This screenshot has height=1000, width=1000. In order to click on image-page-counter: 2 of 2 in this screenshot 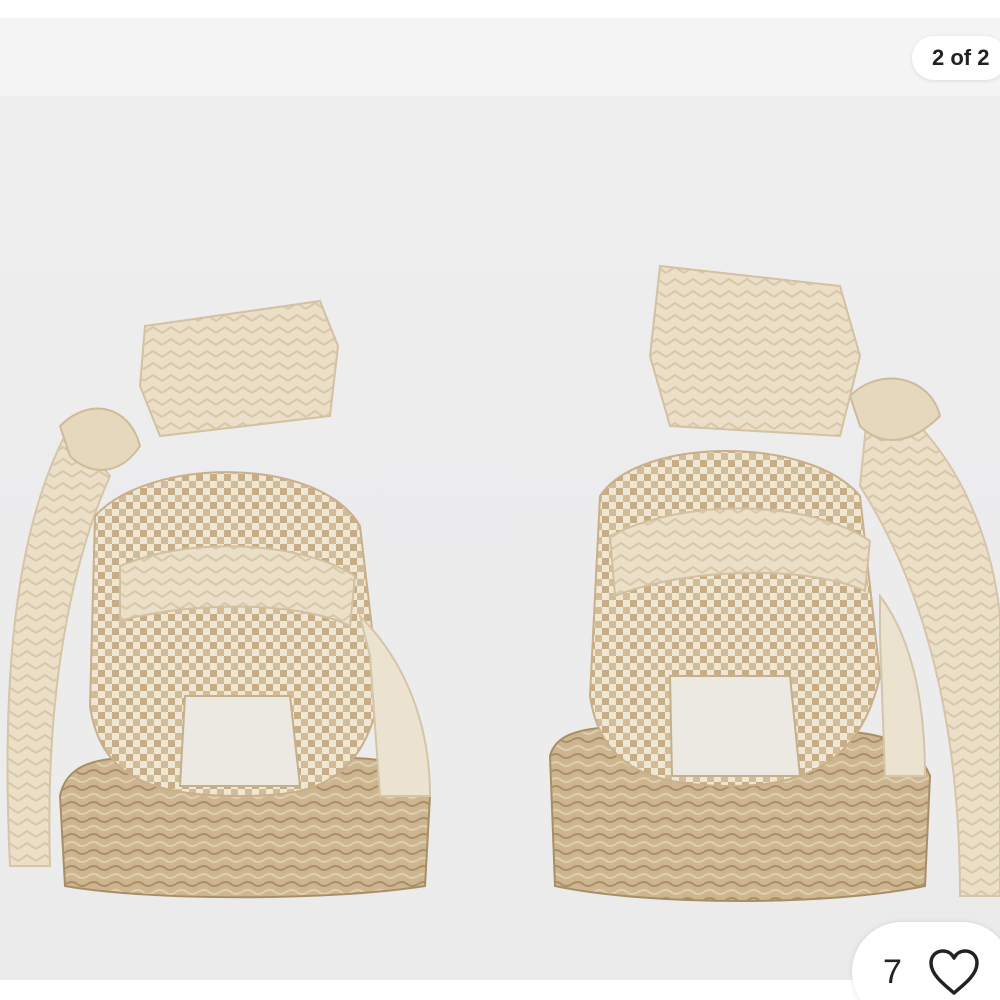, I will do `click(956, 58)`.